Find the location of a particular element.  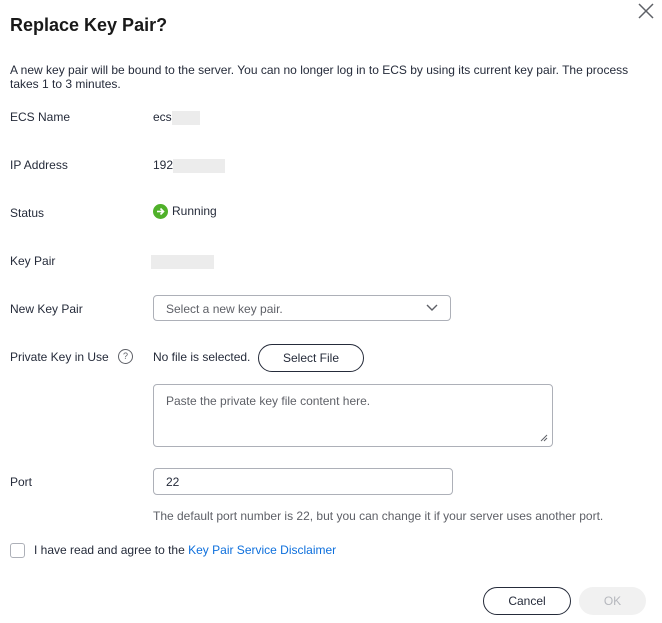

status-text: Running is located at coordinates (194, 211).